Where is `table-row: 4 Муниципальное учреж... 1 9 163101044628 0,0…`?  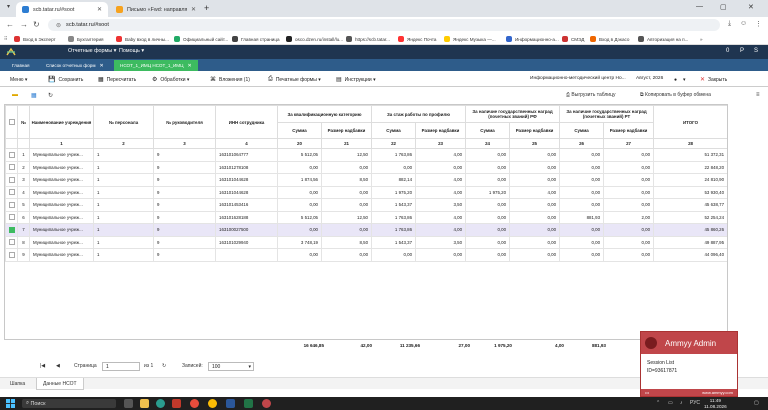 table-row: 4 Муниципальное учреж... 1 9 163101044628 0,0… is located at coordinates (366, 192).